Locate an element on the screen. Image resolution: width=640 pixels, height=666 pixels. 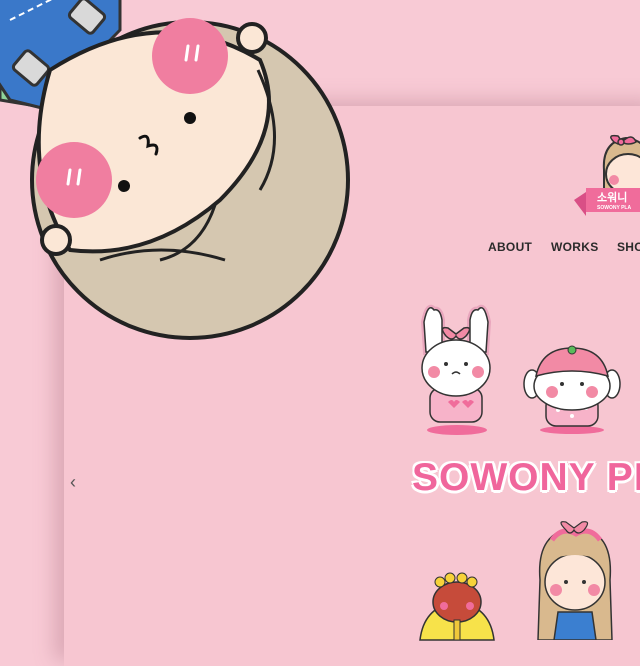
hero-title: SOWONY PL is located at coordinates (526, 477).